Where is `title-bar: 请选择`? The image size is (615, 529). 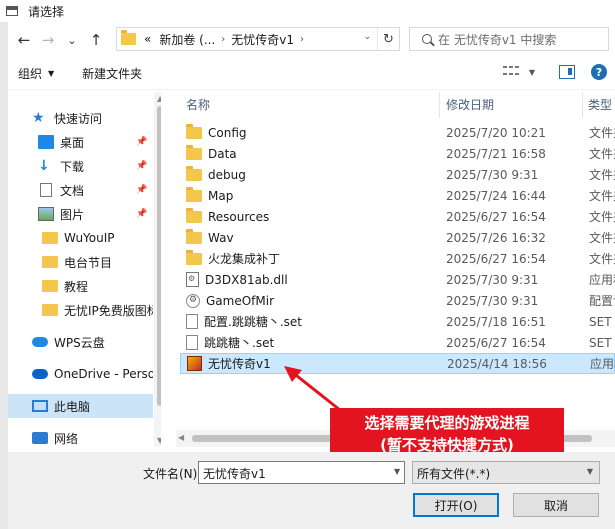
title-bar: 请选择 is located at coordinates (307, 11).